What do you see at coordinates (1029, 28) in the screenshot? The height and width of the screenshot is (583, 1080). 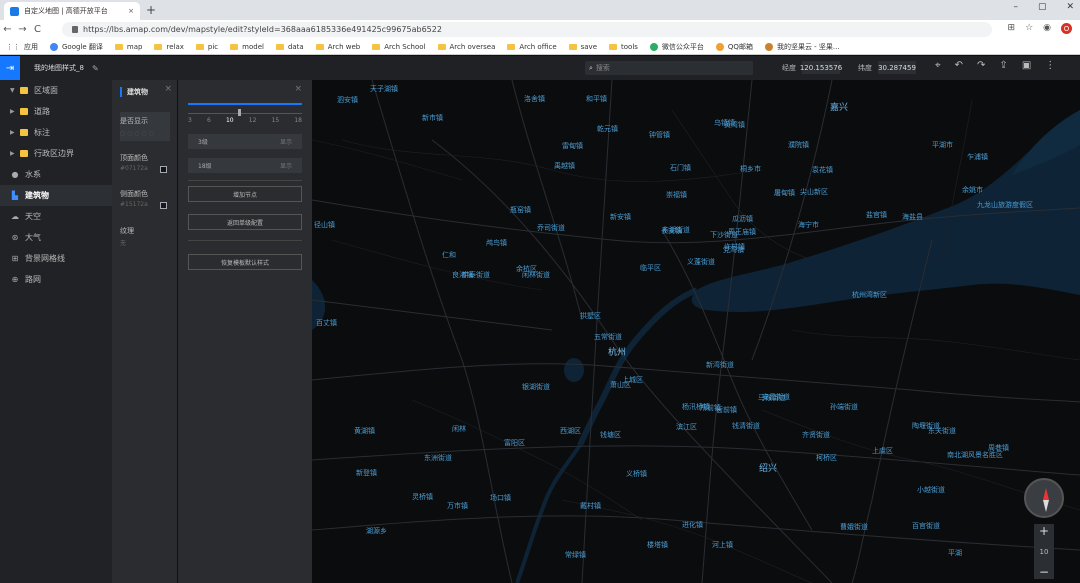 I see `bookmark-star-icon: ☆` at bounding box center [1029, 28].